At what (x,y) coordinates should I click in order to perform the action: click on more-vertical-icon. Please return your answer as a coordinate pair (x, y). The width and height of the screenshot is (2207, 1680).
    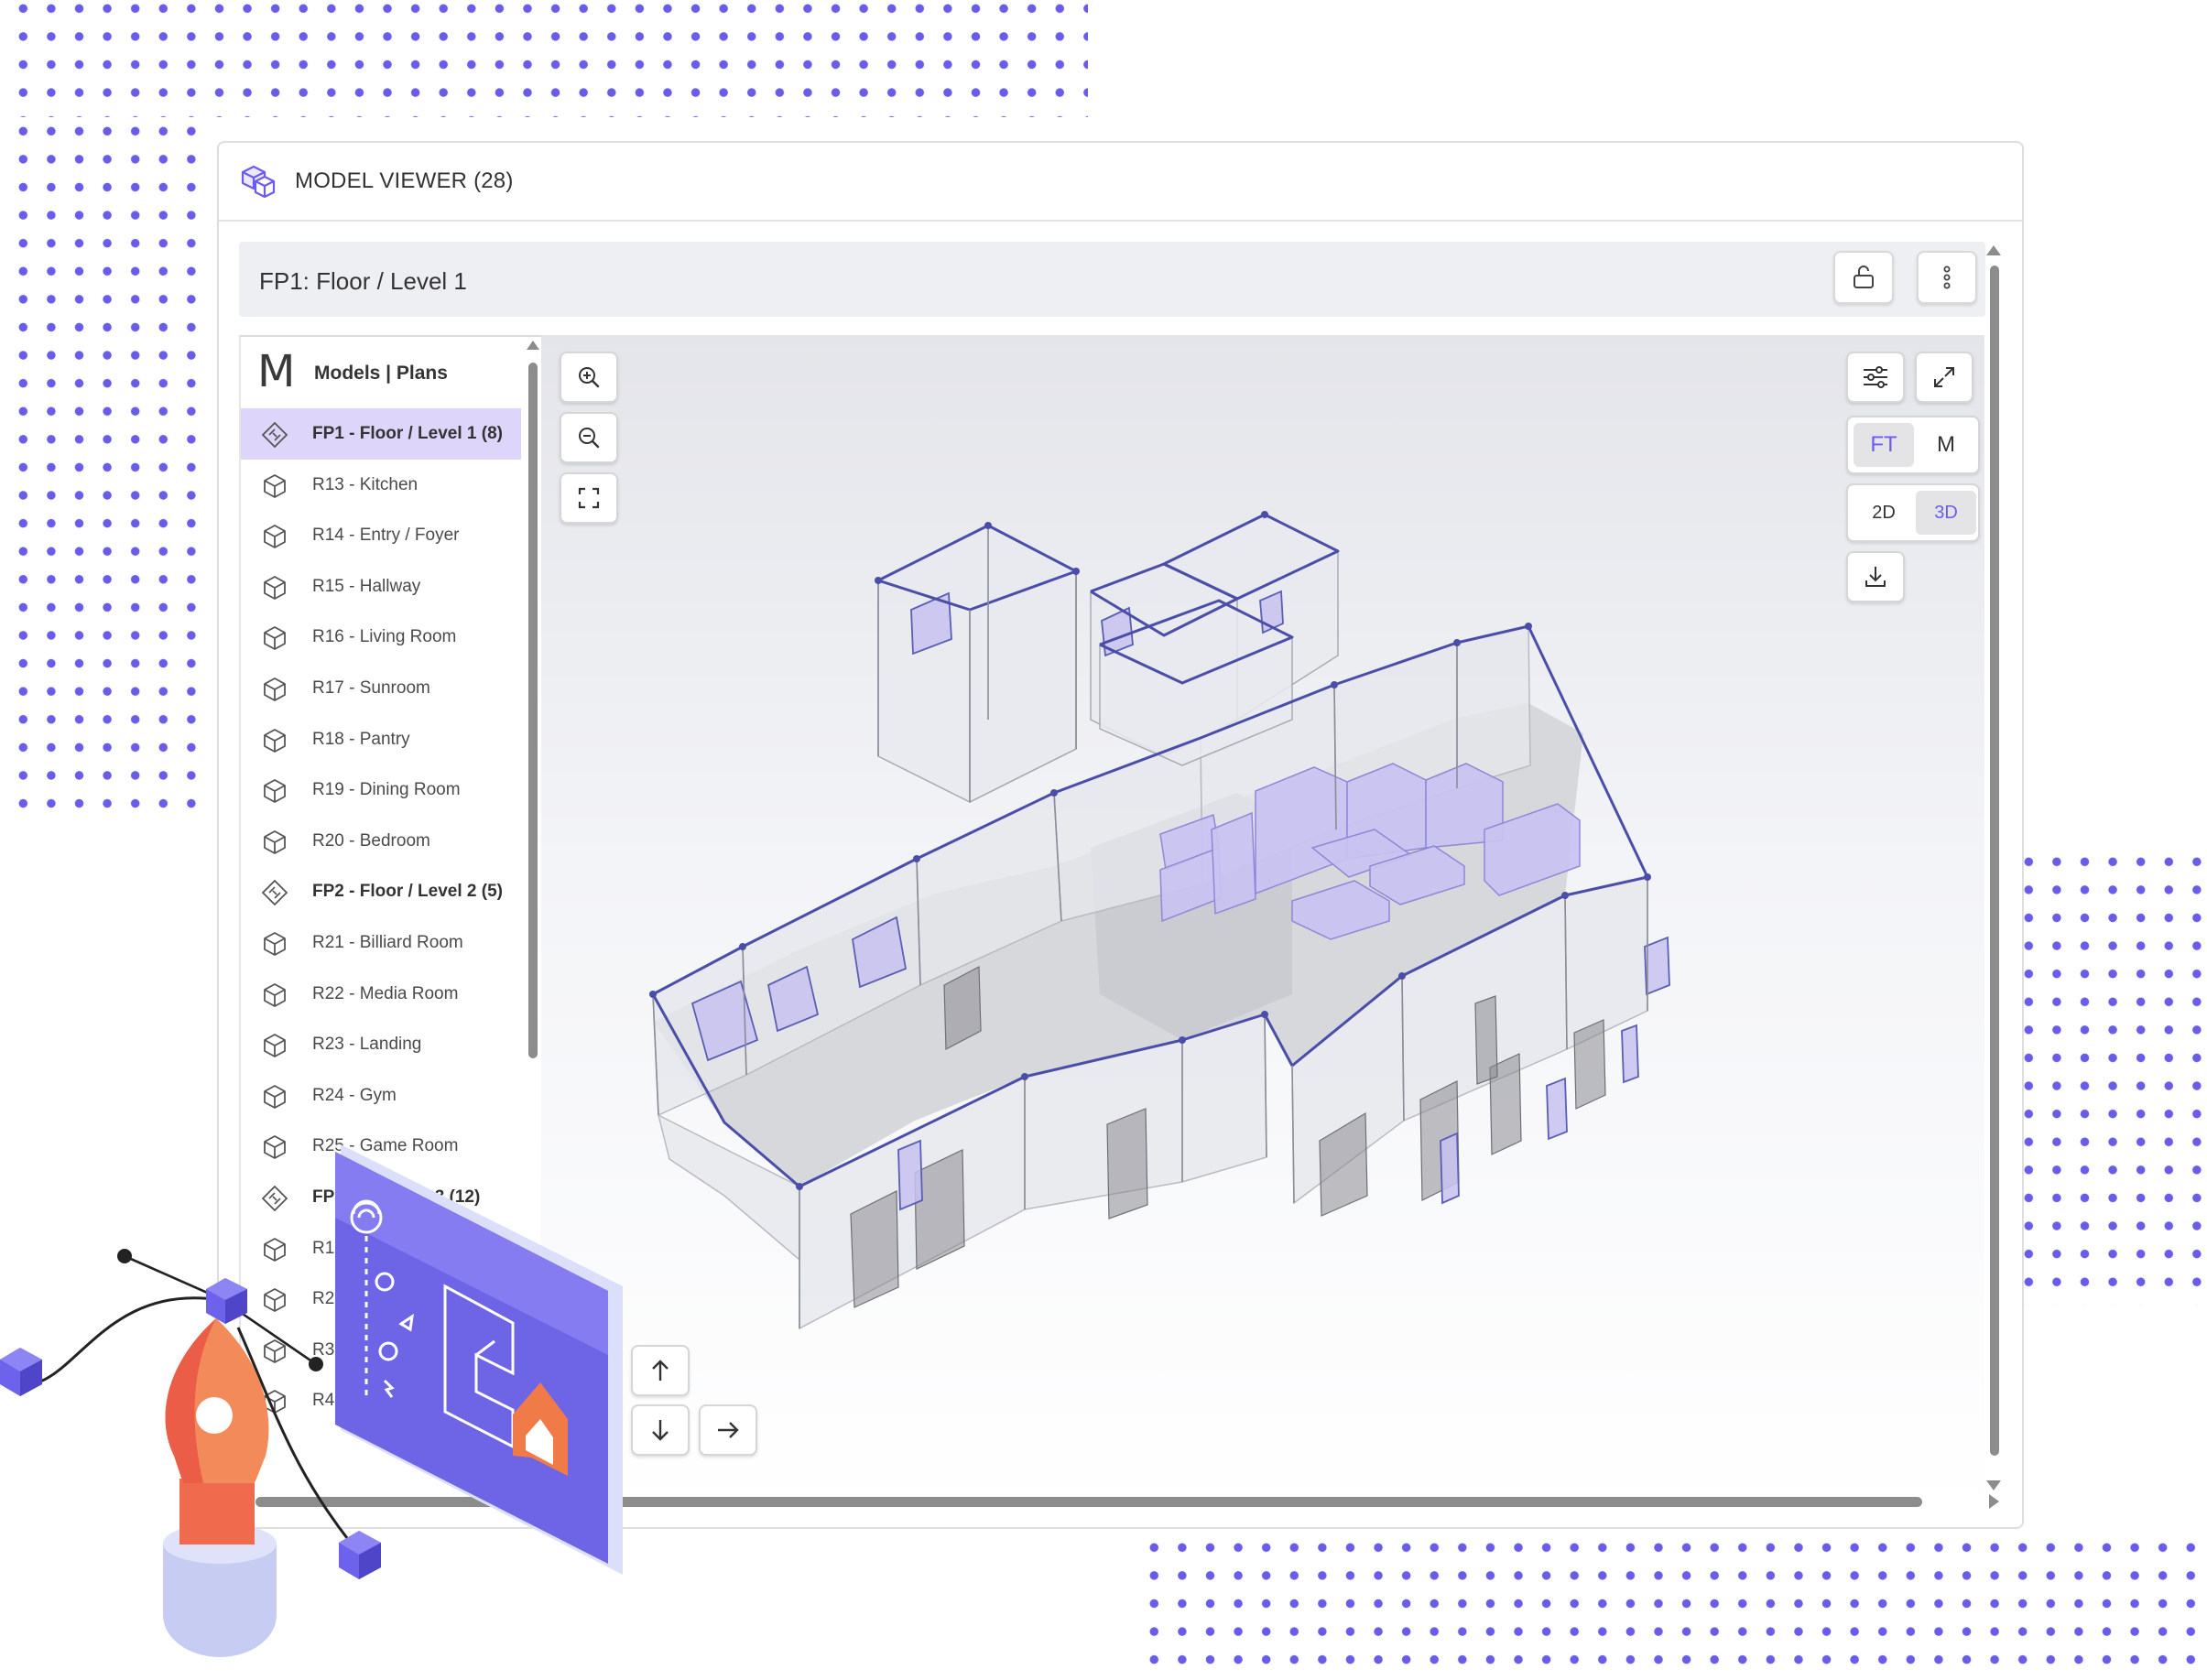
    Looking at the image, I should click on (1947, 277).